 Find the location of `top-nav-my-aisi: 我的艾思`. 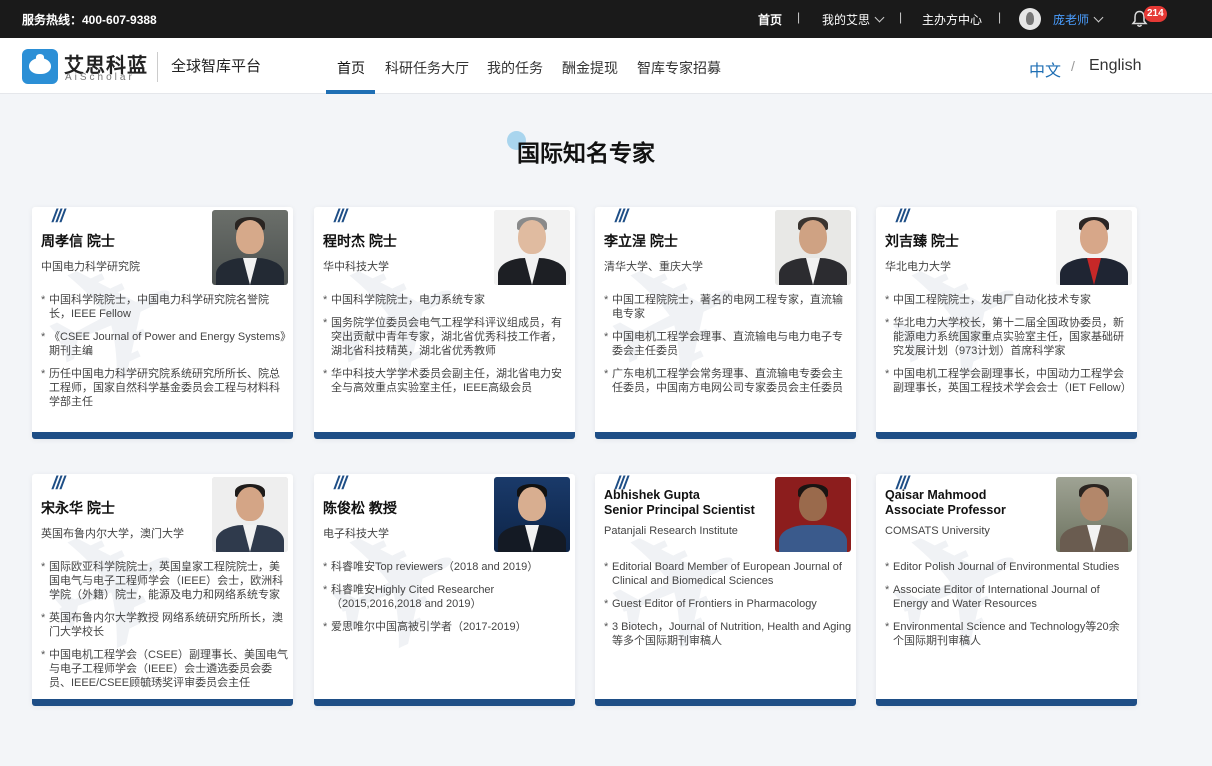

top-nav-my-aisi: 我的艾思 is located at coordinates (853, 19).